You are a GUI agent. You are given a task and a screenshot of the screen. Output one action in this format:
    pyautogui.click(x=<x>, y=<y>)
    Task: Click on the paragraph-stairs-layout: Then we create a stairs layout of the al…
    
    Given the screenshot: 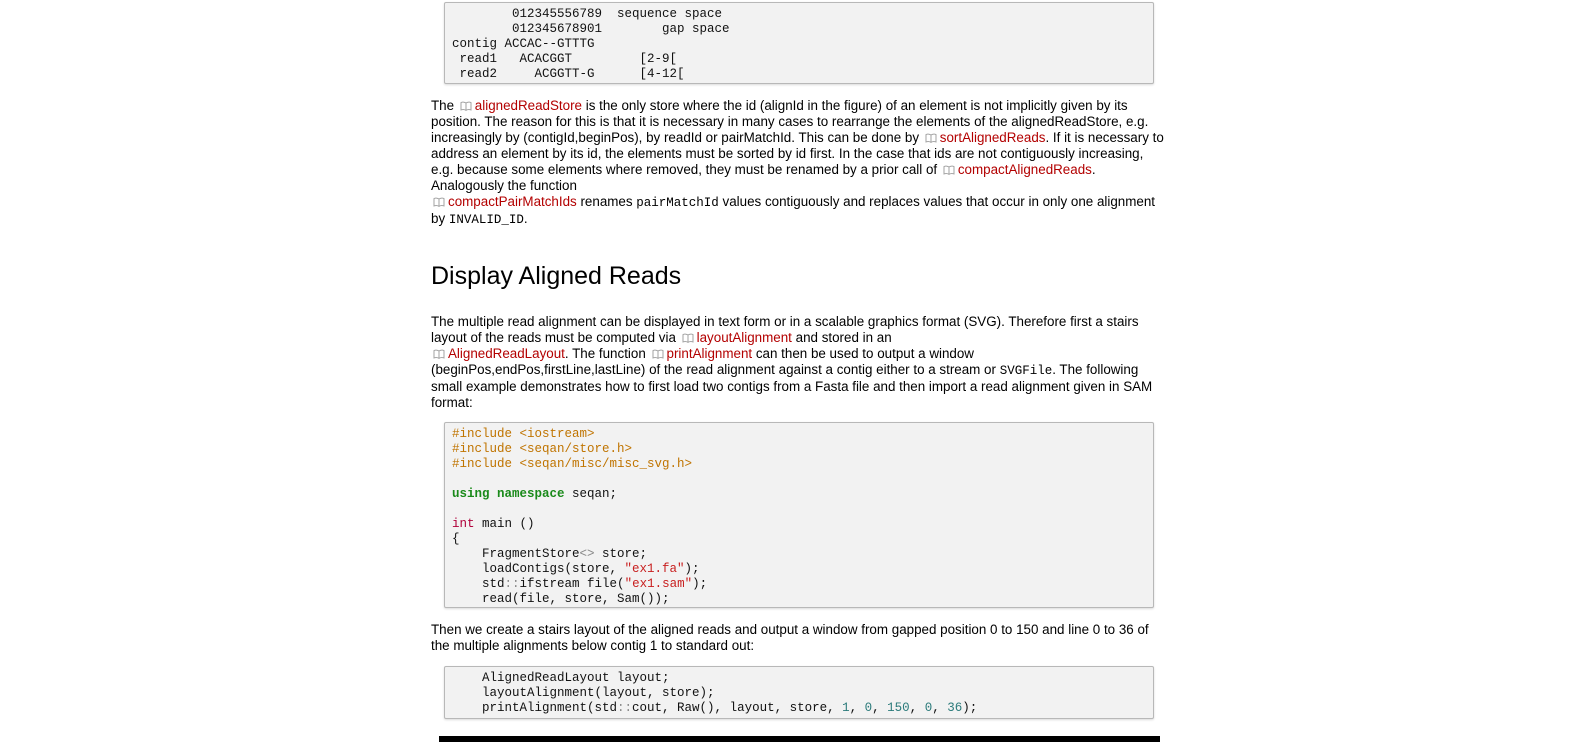 What is the action you would take?
    pyautogui.click(x=790, y=637)
    